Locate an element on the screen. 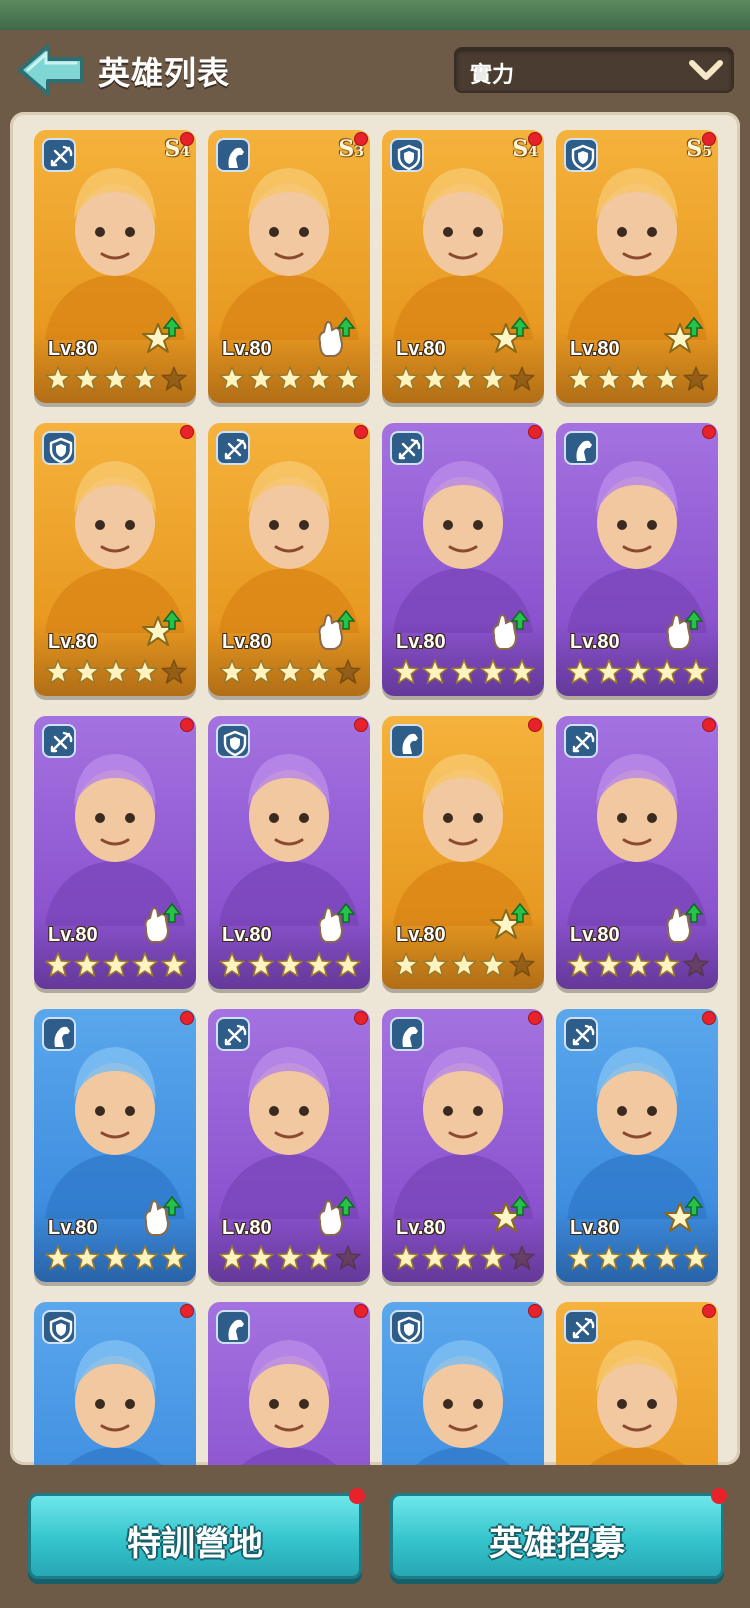 The image size is (750, 1608). back-button is located at coordinates (51, 70).